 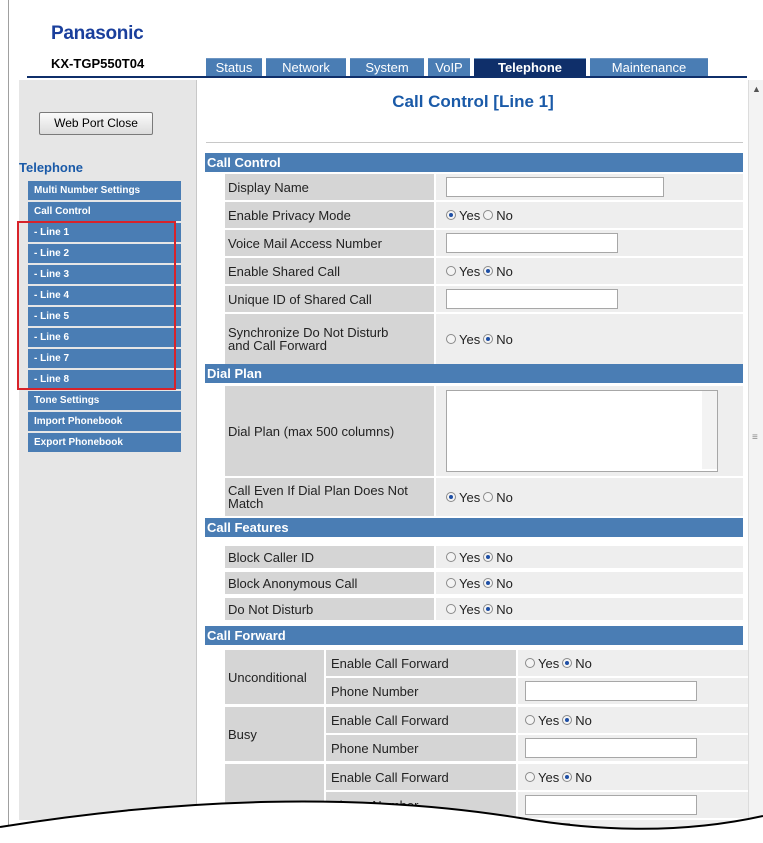 I want to click on privacy-yes-radio, so click(x=451, y=215).